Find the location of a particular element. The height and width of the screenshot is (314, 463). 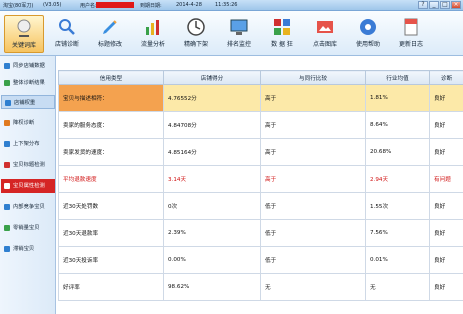

weight-icon is located at coordinates (8, 103).